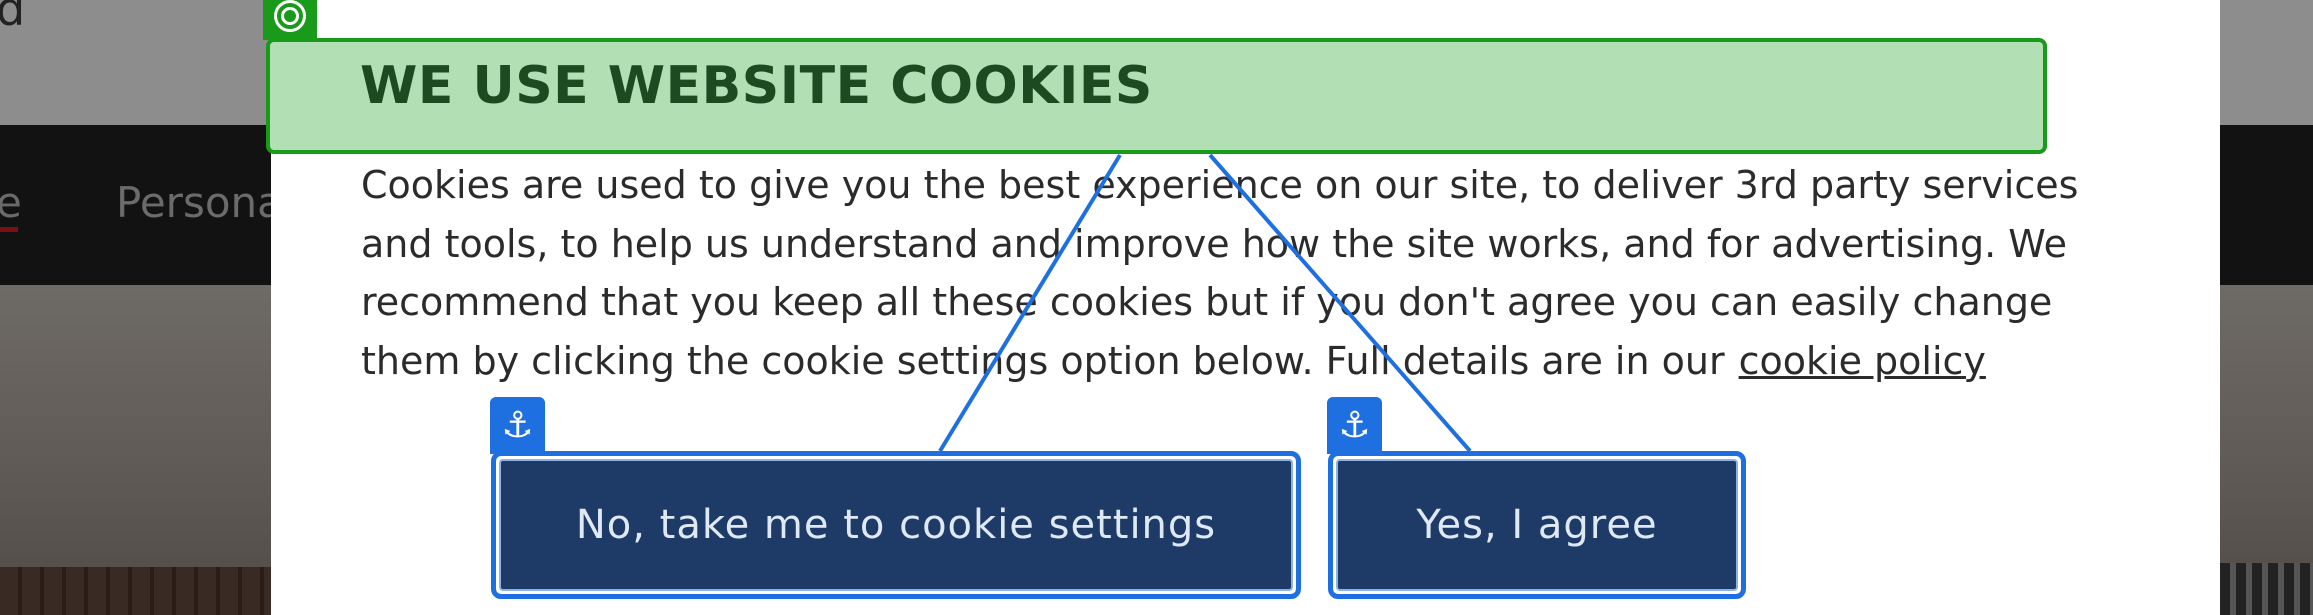 This screenshot has height=615, width=2313. I want to click on header-text-fragment: d, so click(13, 18).